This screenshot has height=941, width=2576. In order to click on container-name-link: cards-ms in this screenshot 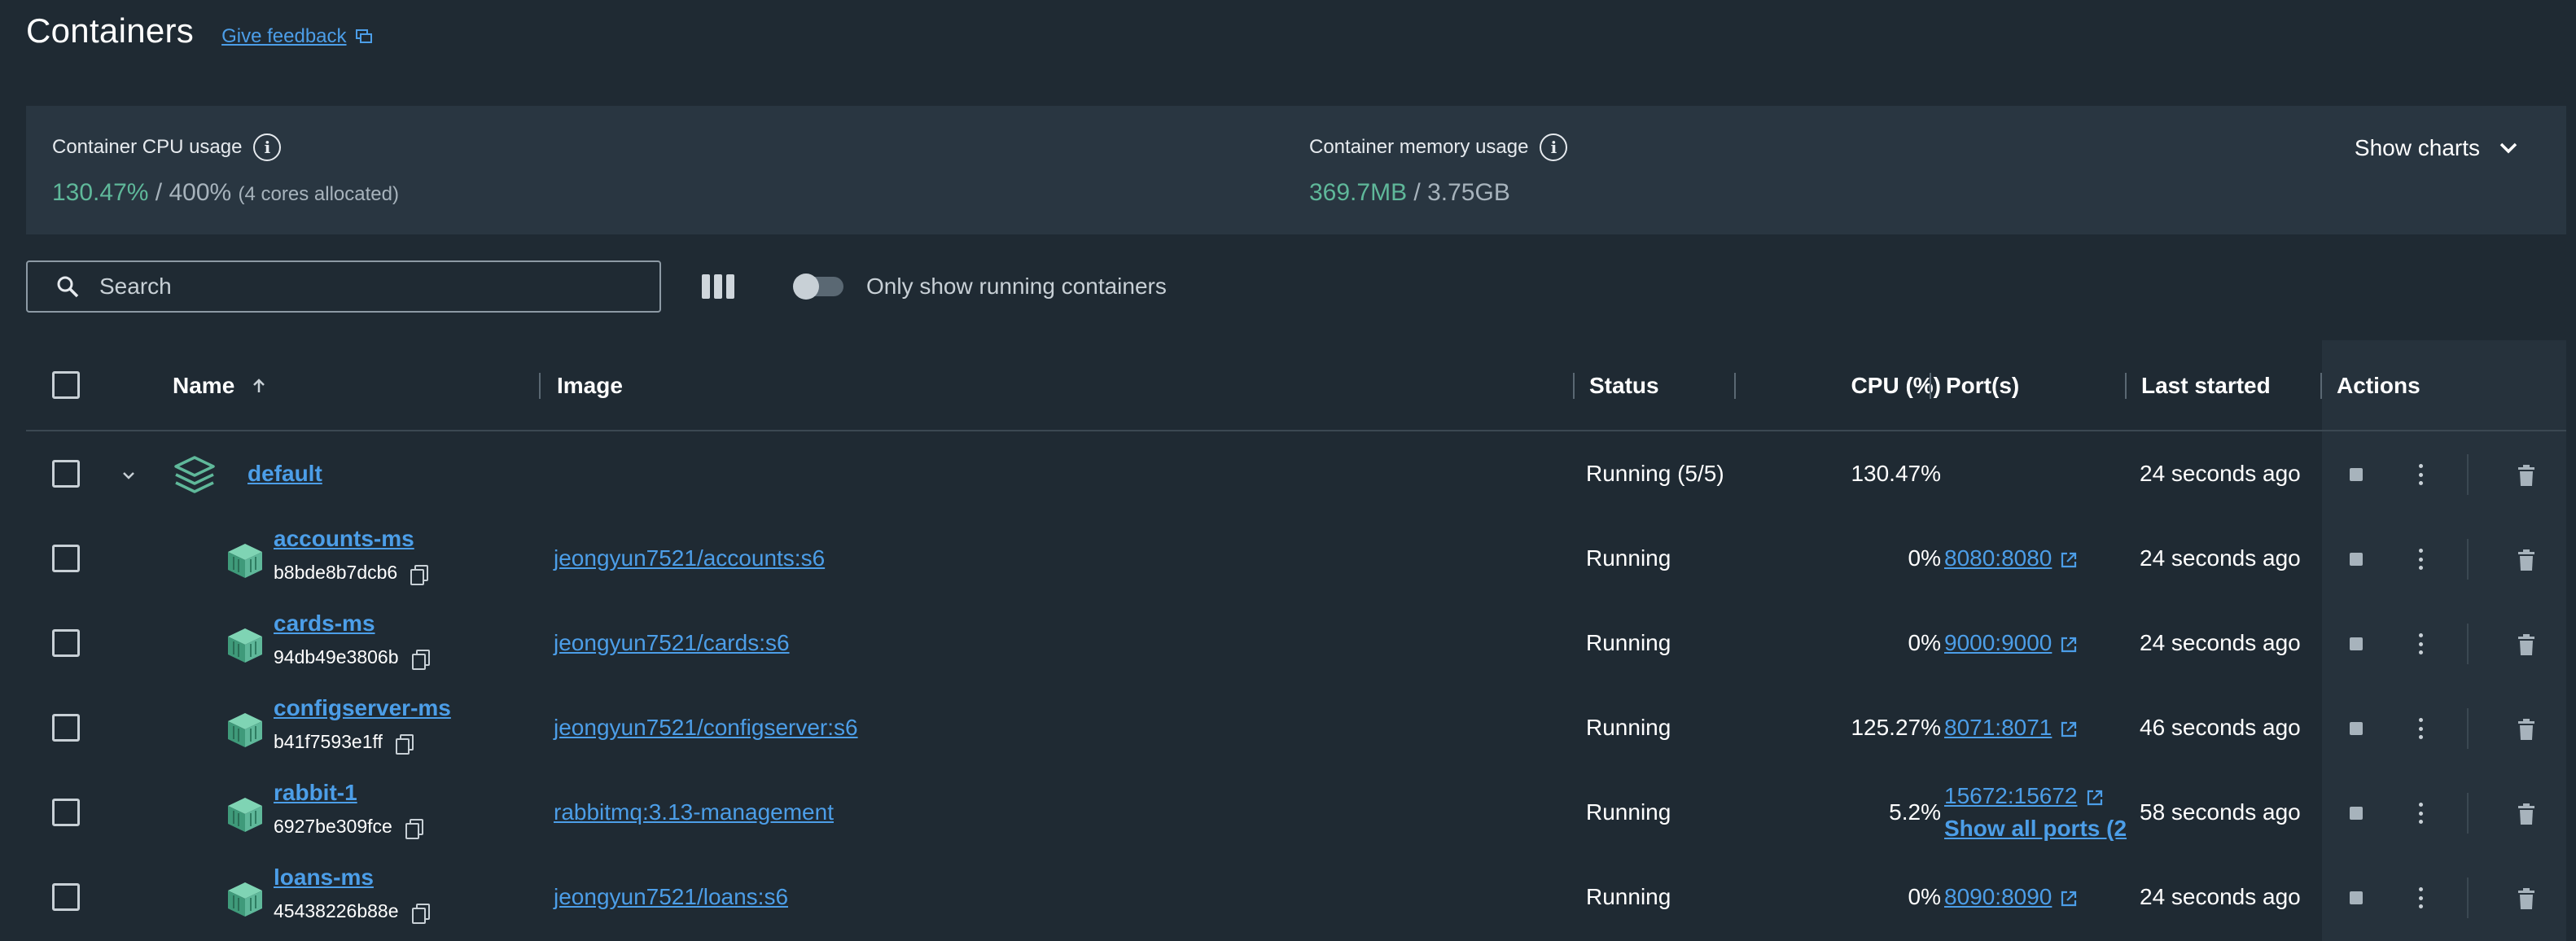, I will do `click(324, 624)`.